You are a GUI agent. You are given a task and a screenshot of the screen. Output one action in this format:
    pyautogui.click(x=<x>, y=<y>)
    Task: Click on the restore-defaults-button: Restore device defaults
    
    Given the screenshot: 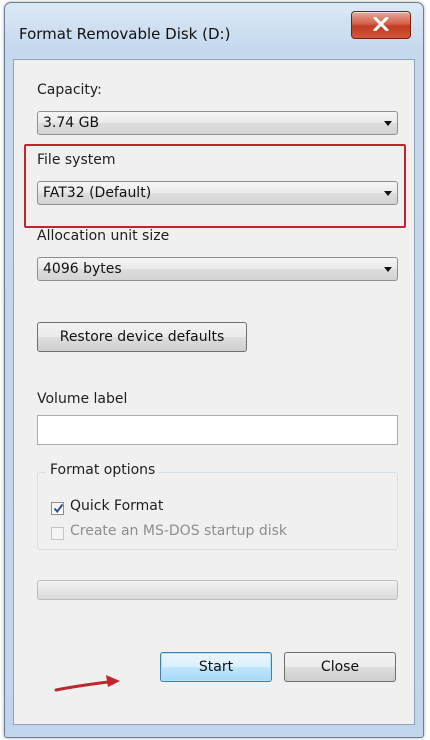 What is the action you would take?
    pyautogui.click(x=142, y=337)
    